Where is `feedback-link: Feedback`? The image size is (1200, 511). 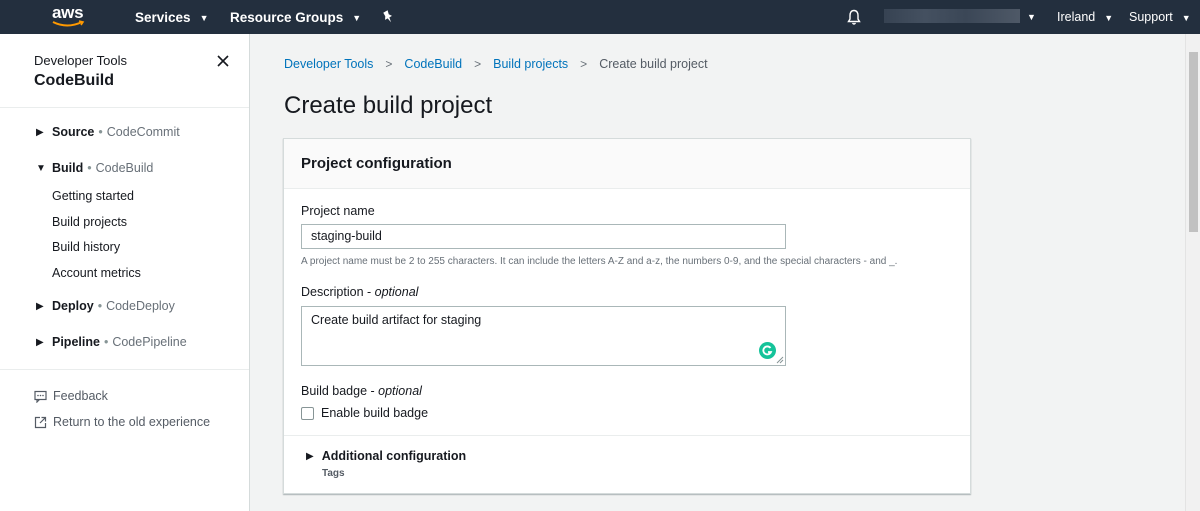
feedback-link: Feedback is located at coordinates (71, 396).